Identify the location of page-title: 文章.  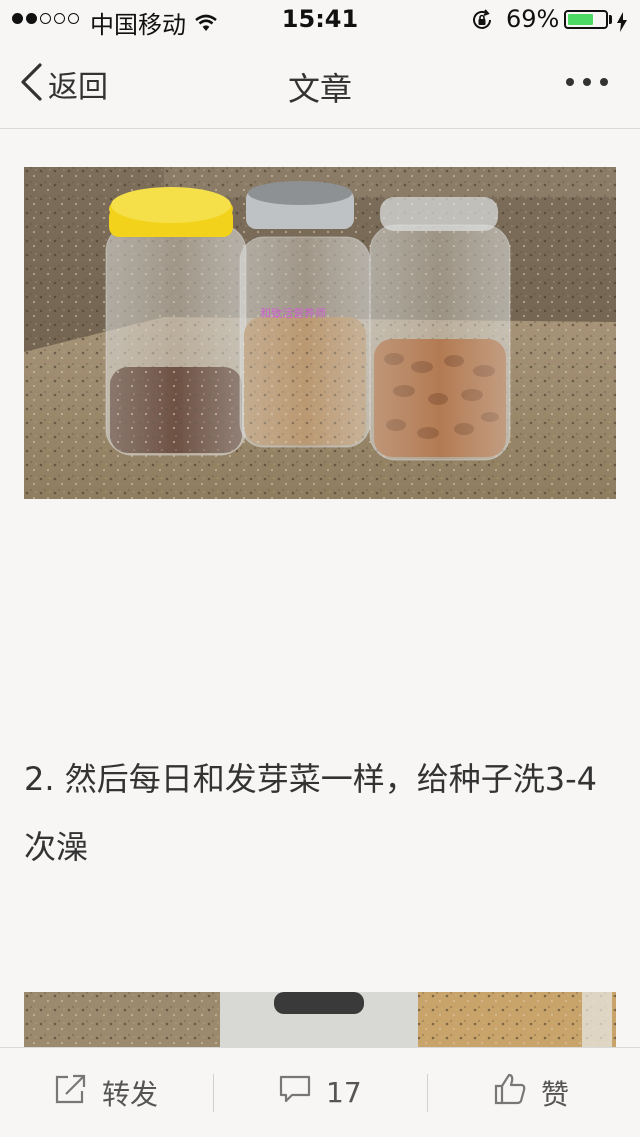
(319, 89).